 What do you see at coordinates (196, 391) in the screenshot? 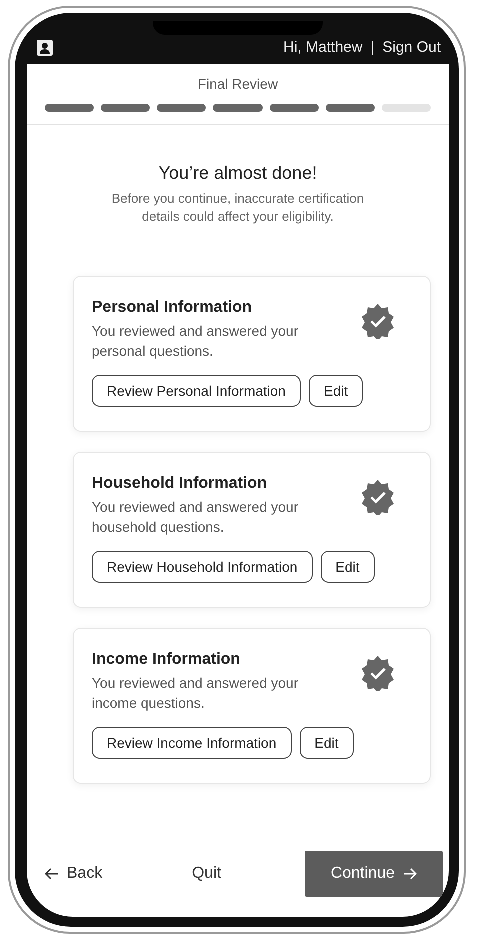
I see `review-button: Review Personal Information` at bounding box center [196, 391].